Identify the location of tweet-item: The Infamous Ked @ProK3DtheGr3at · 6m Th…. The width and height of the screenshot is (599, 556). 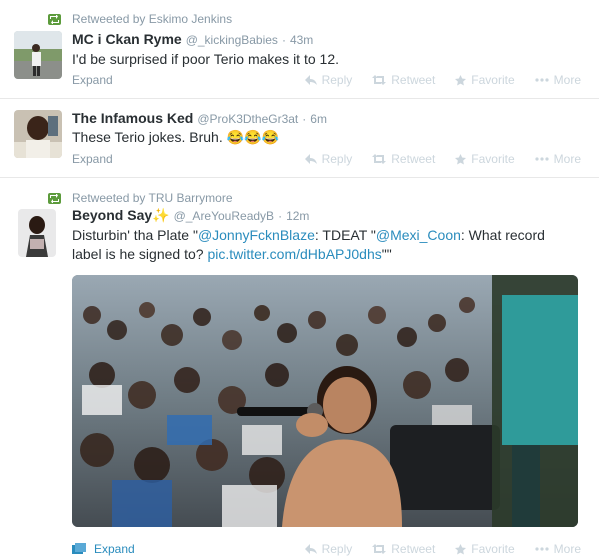
(299, 138).